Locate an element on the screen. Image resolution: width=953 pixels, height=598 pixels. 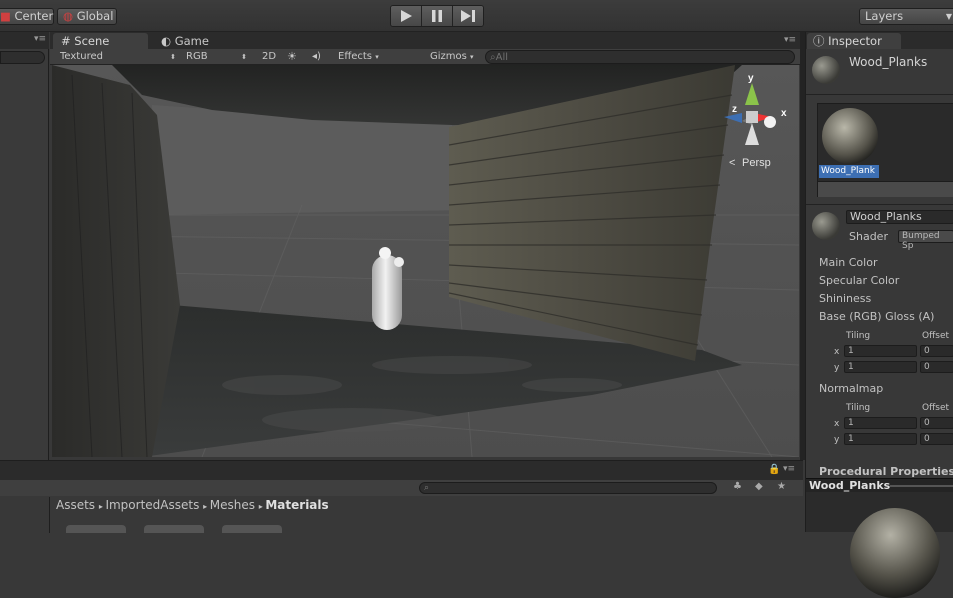
tab-game: ◐ Game is located at coordinates (200, 41).